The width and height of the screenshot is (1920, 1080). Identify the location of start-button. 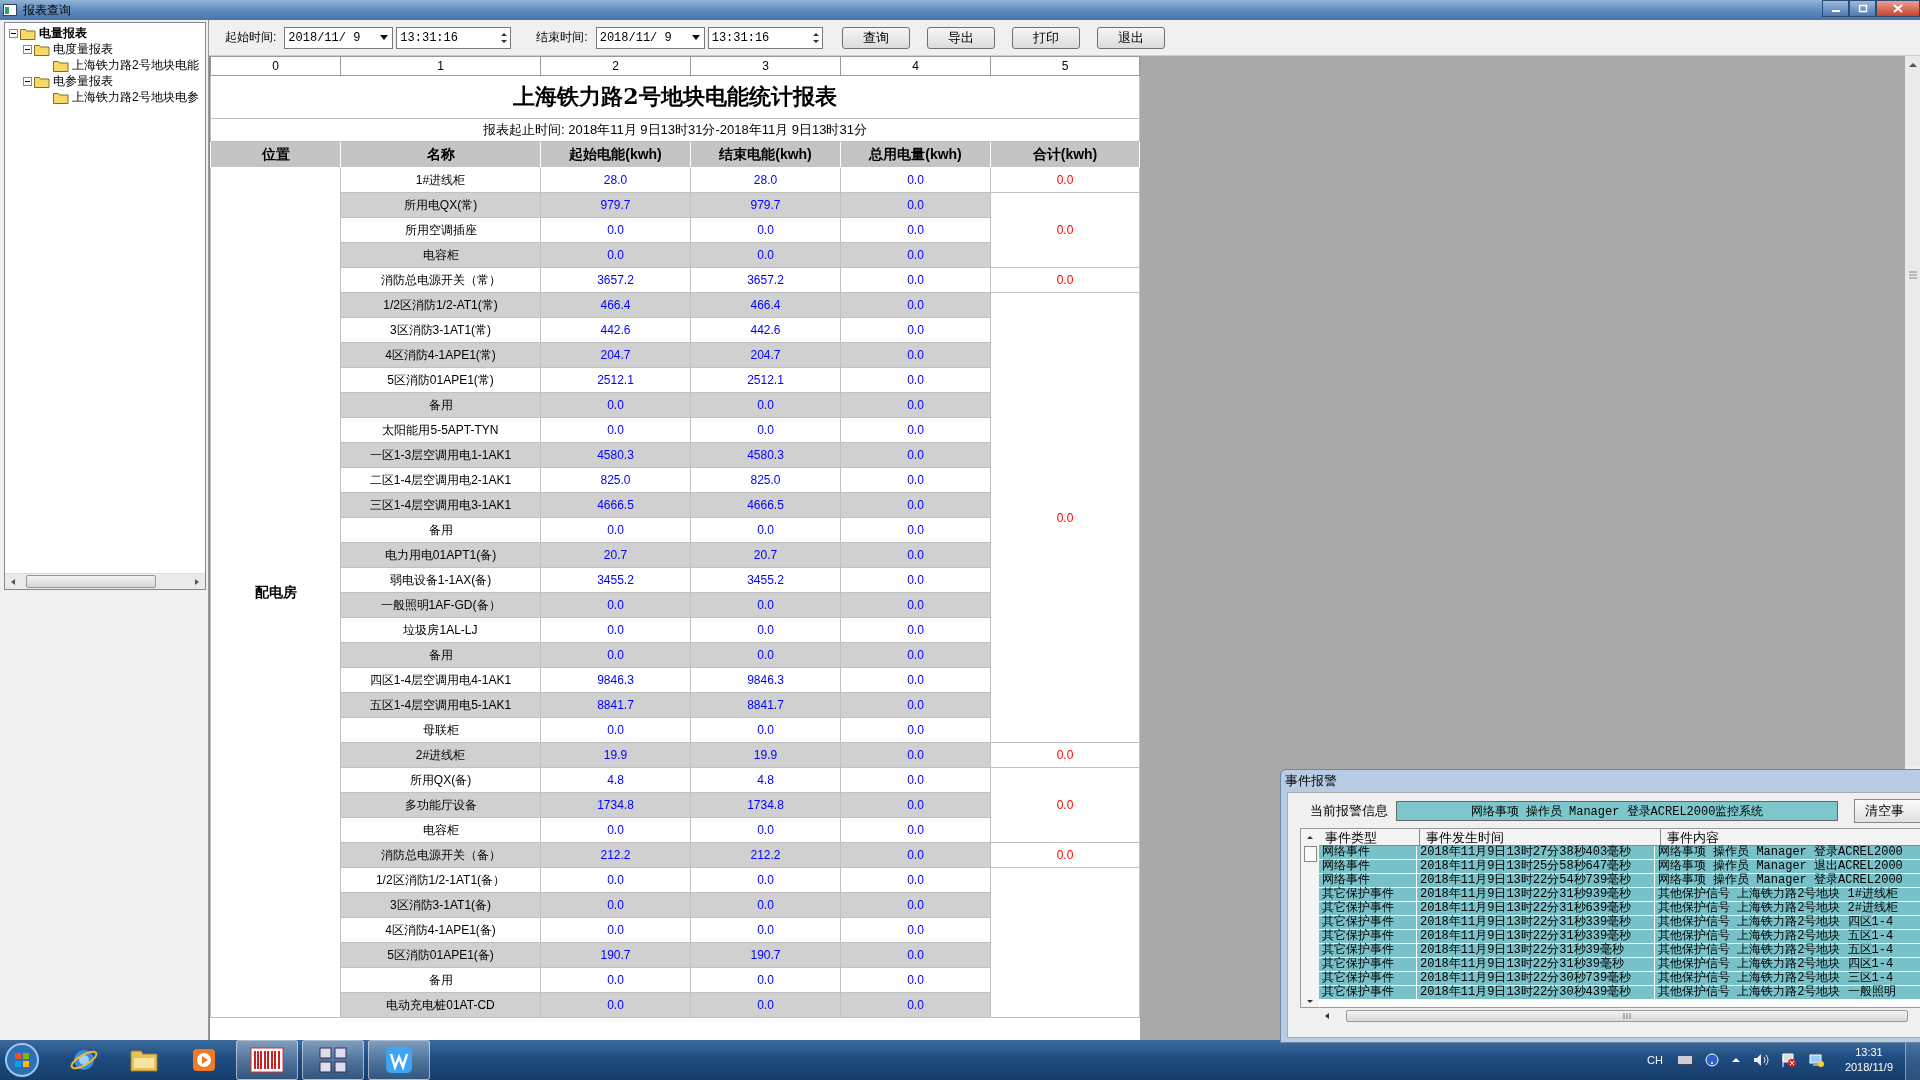
(22, 1060).